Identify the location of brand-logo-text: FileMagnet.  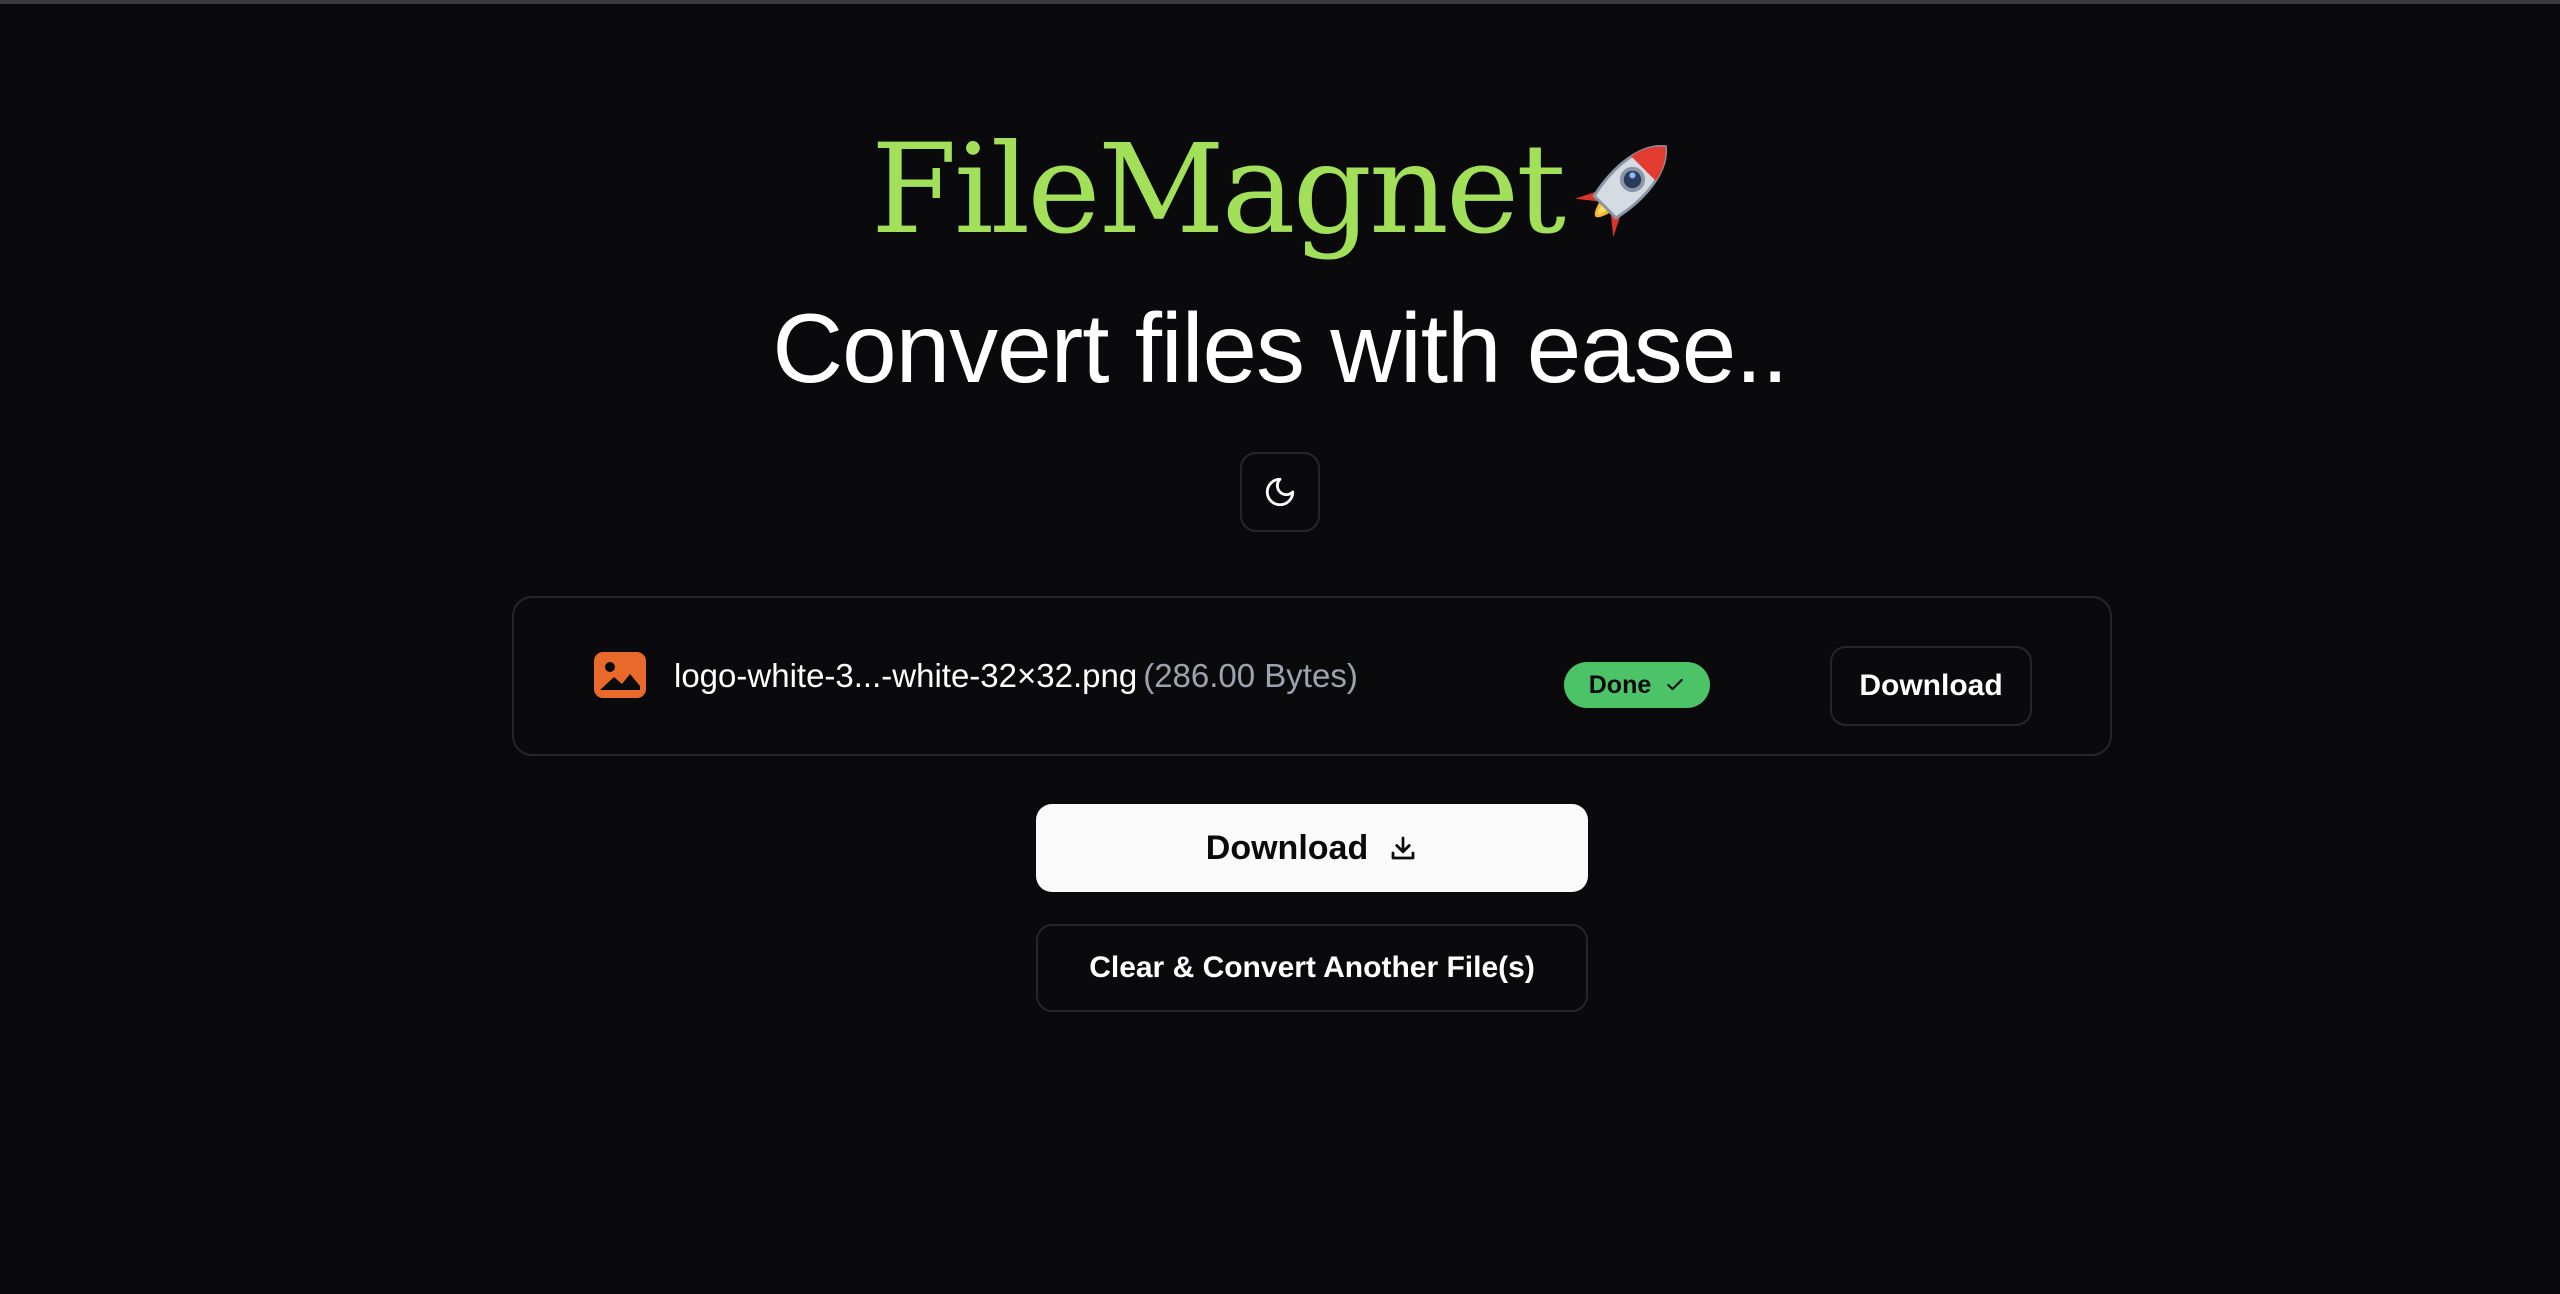
(1218, 190).